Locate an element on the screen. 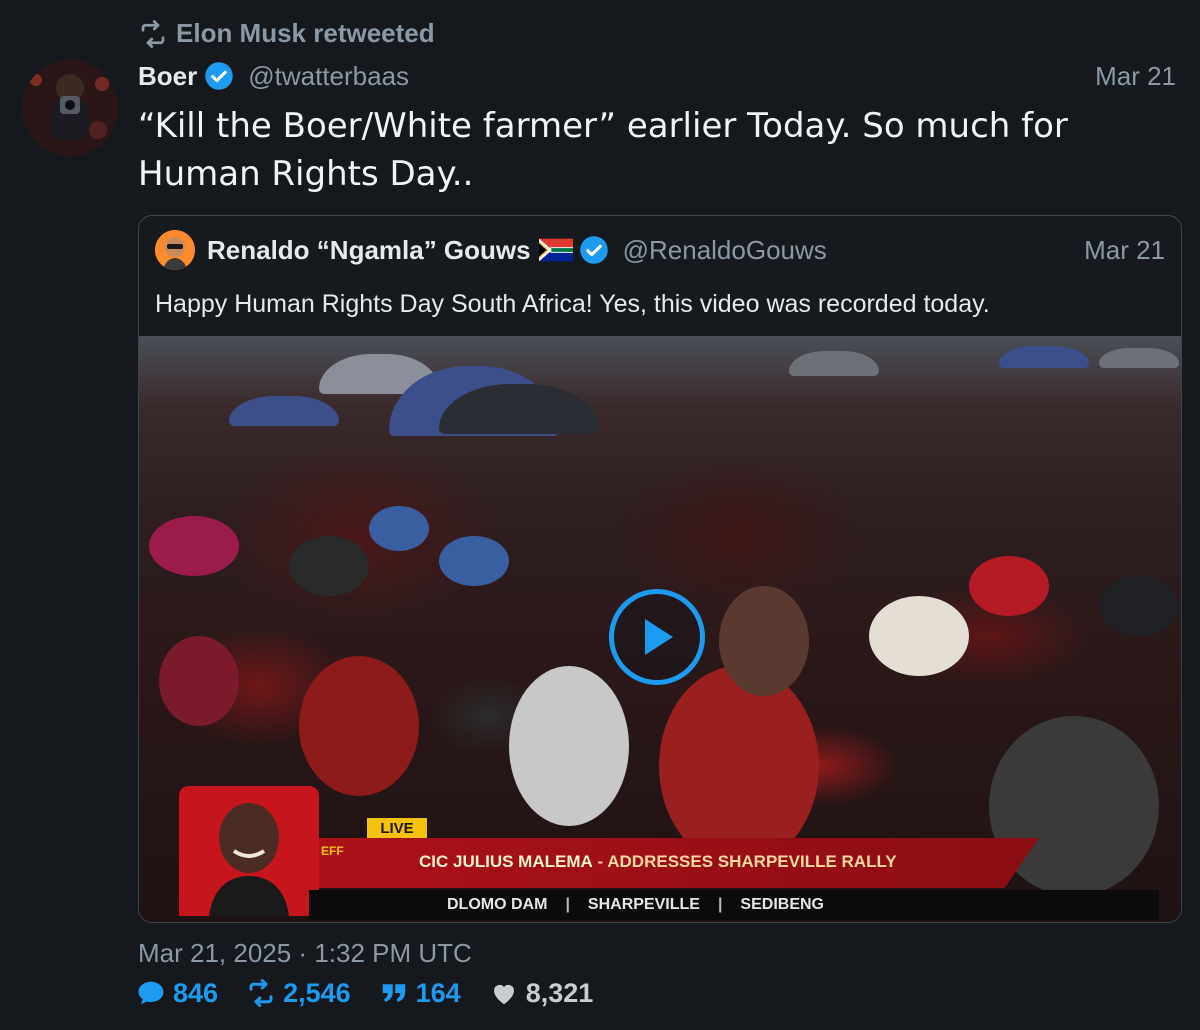 Image resolution: width=1200 pixels, height=1030 pixels. reply-icon is located at coordinates (151, 993).